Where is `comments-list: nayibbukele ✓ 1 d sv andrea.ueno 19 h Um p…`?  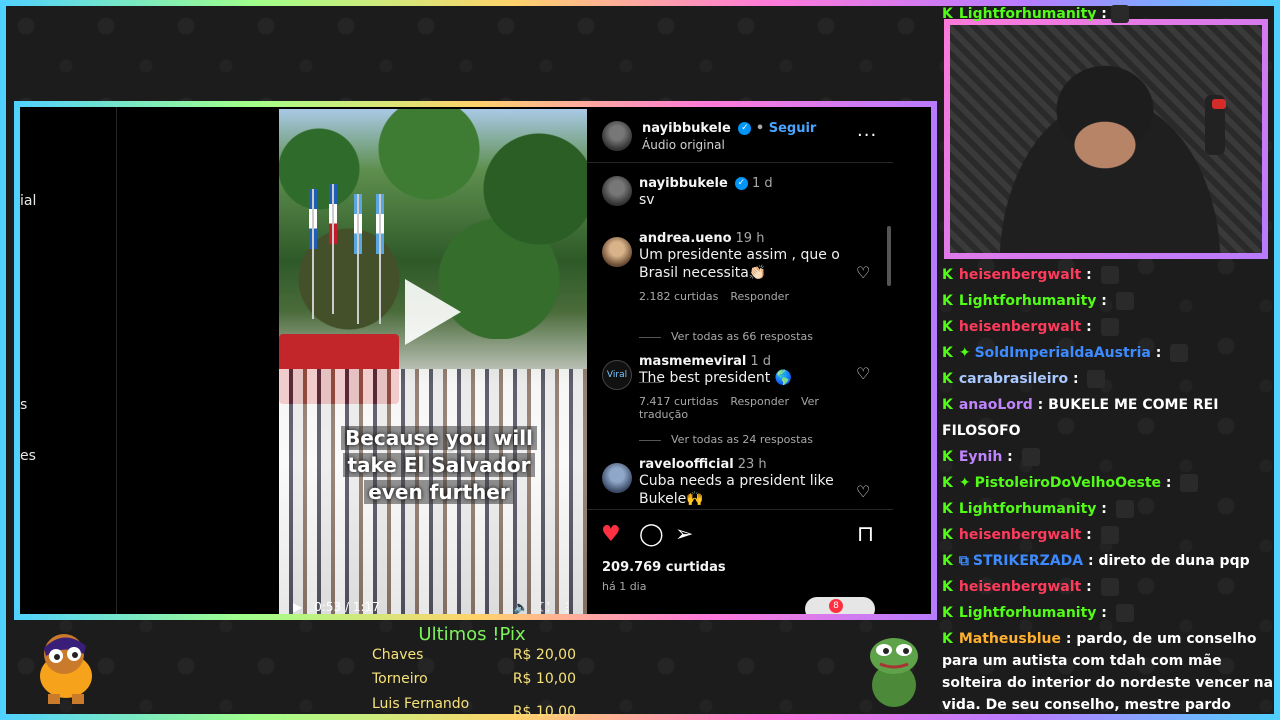
comments-list: nayibbukele ✓ 1 d sv andrea.ueno 19 h Um p… is located at coordinates (740, 336).